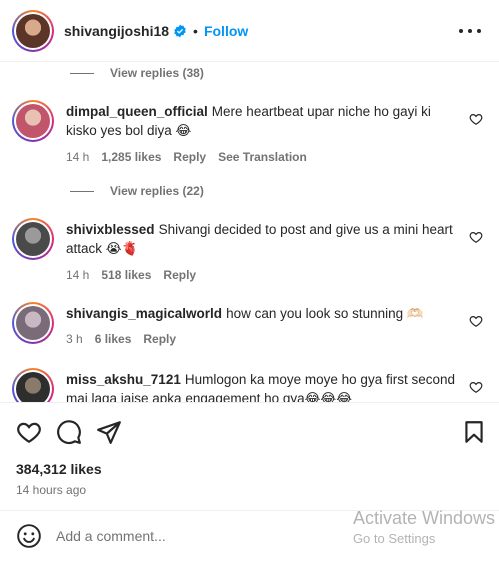  I want to click on comment-input, so click(226, 536).